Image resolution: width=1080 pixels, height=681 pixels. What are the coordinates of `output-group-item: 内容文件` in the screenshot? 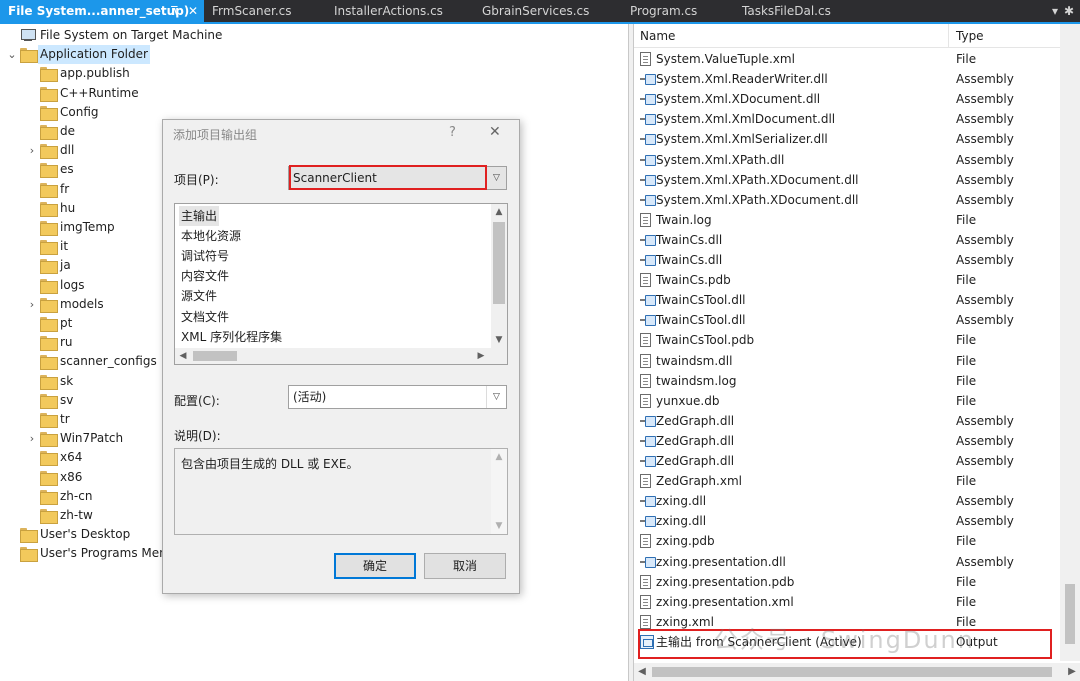 It's located at (205, 276).